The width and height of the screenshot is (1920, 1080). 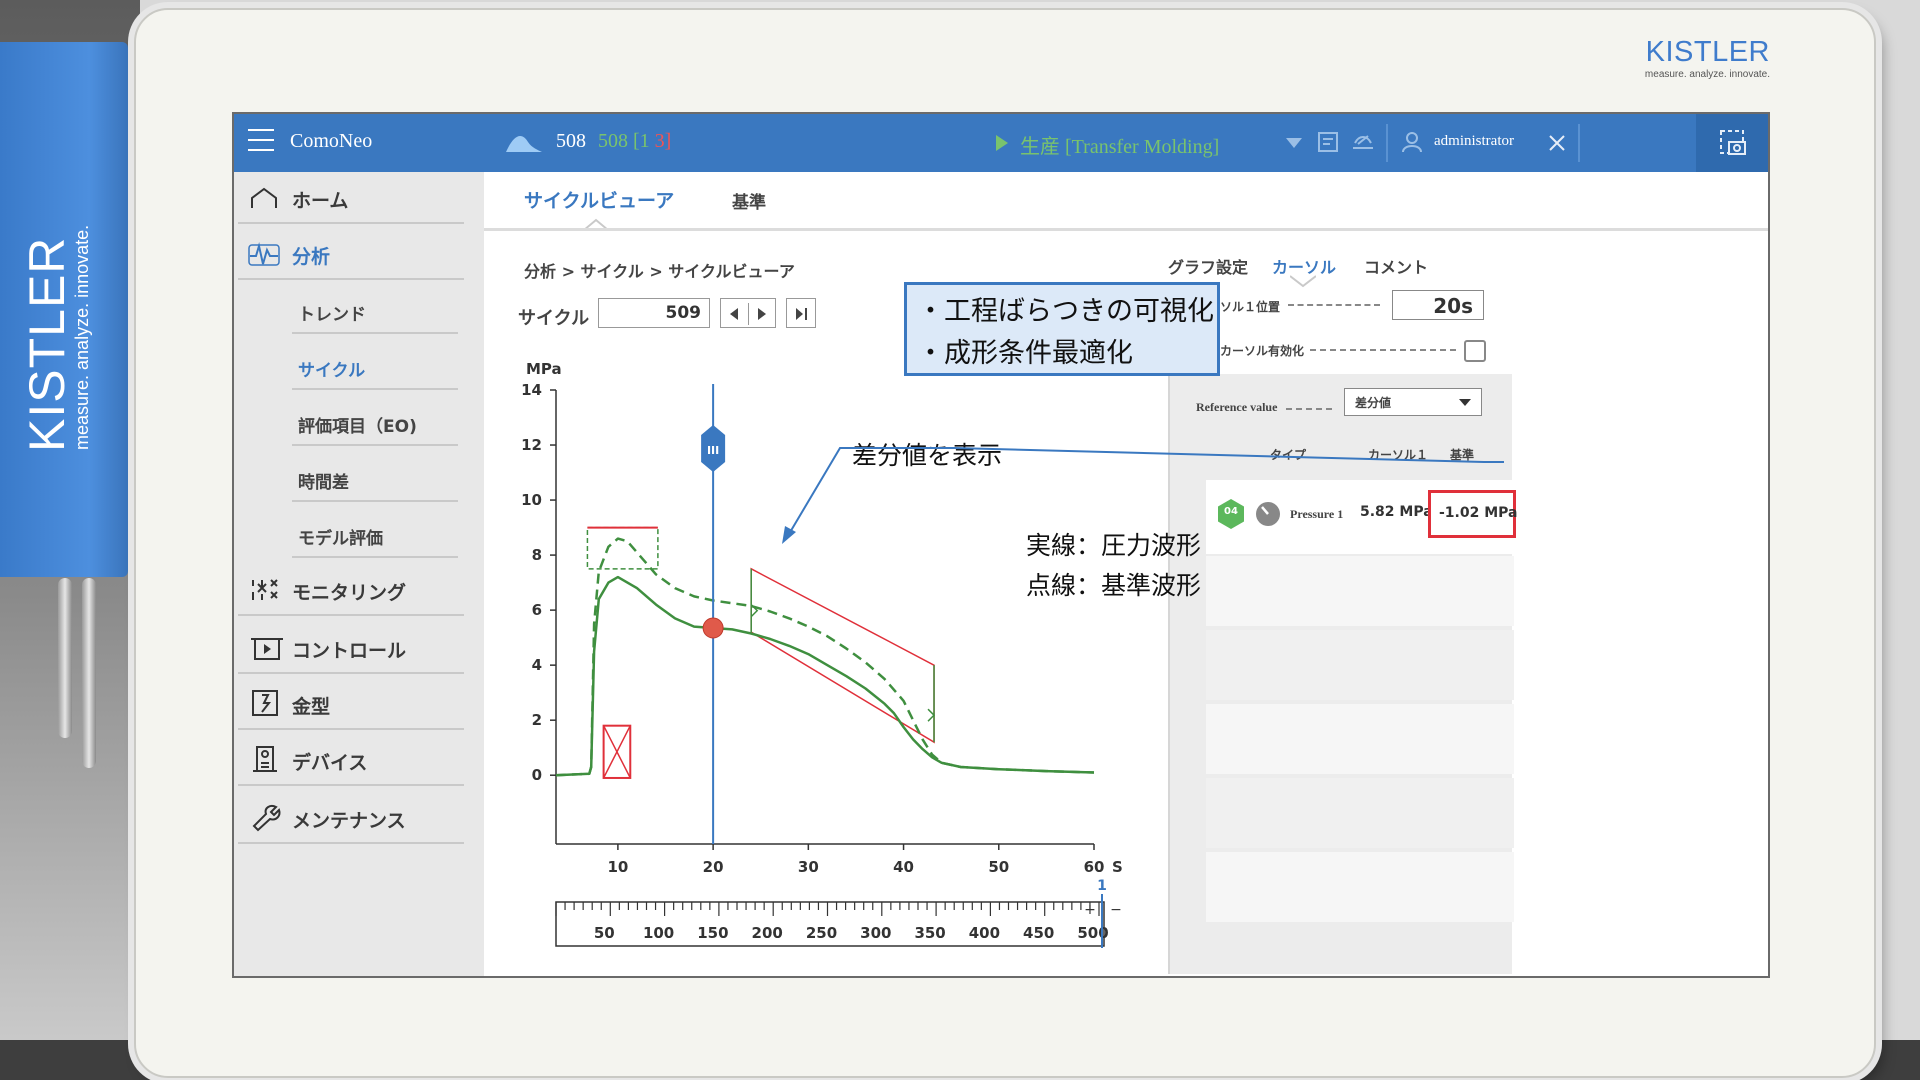 I want to click on production-mode: 生産 [Transfer Molding], so click(x=1120, y=147).